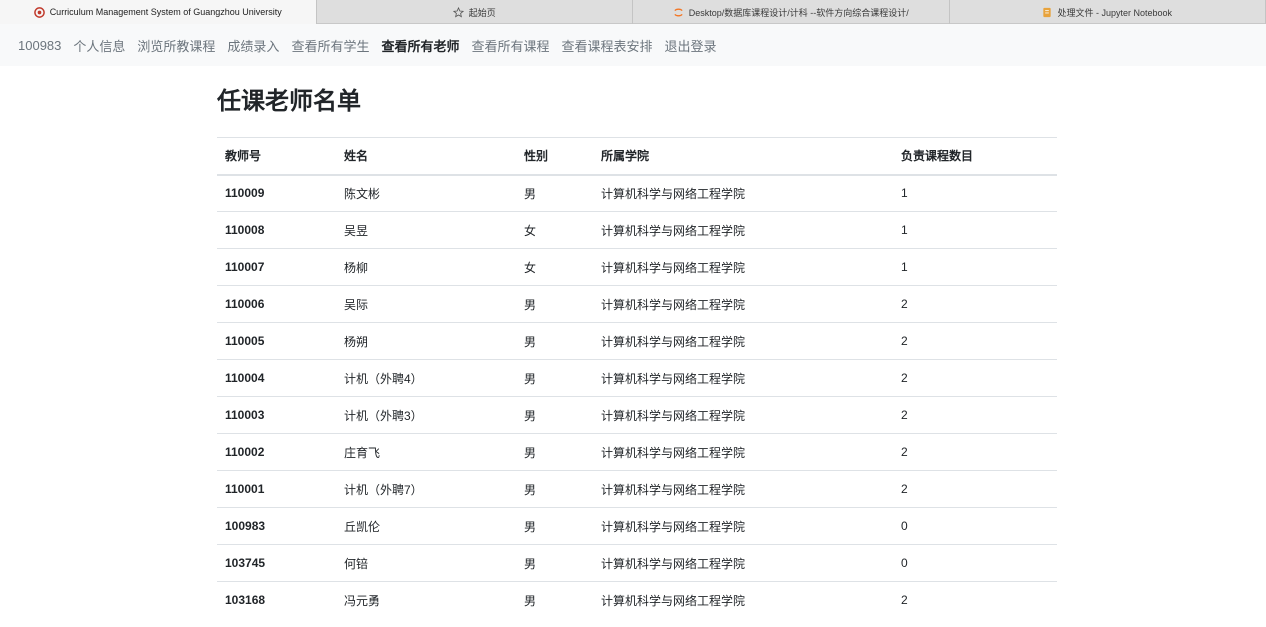 The width and height of the screenshot is (1266, 627). Describe the element at coordinates (276, 378) in the screenshot. I see `teacher-id-cell: 110004` at that location.